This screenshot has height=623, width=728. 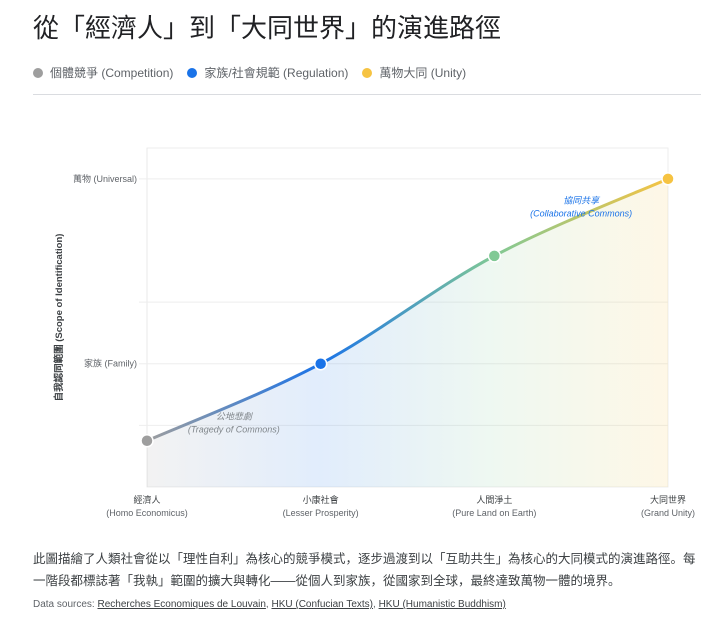 I want to click on x-tick-label: 人間淨土, so click(x=494, y=499).